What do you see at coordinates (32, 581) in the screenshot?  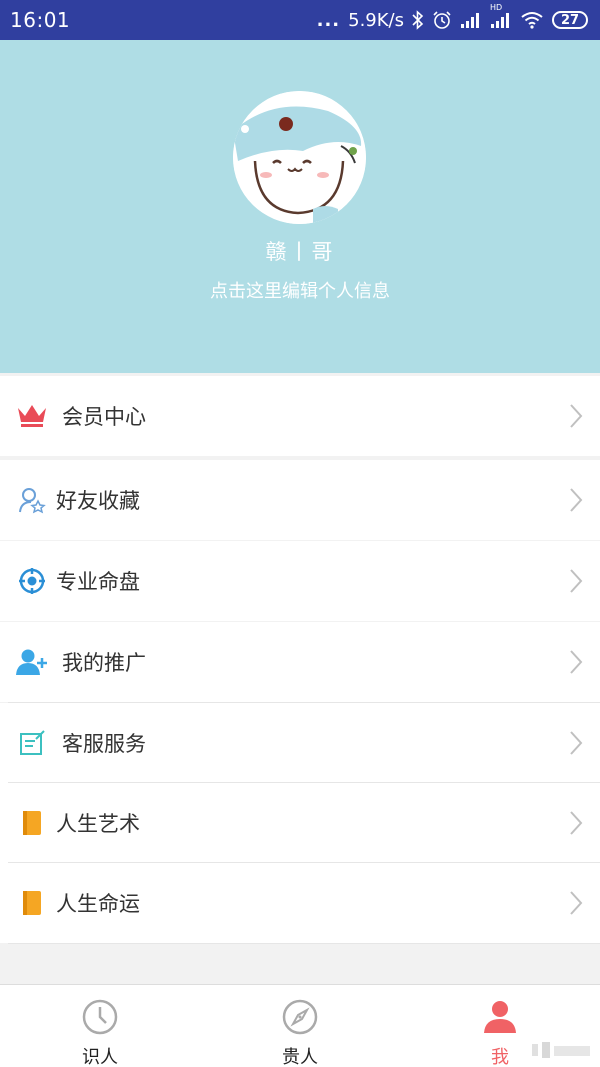 I see `target-icon` at bounding box center [32, 581].